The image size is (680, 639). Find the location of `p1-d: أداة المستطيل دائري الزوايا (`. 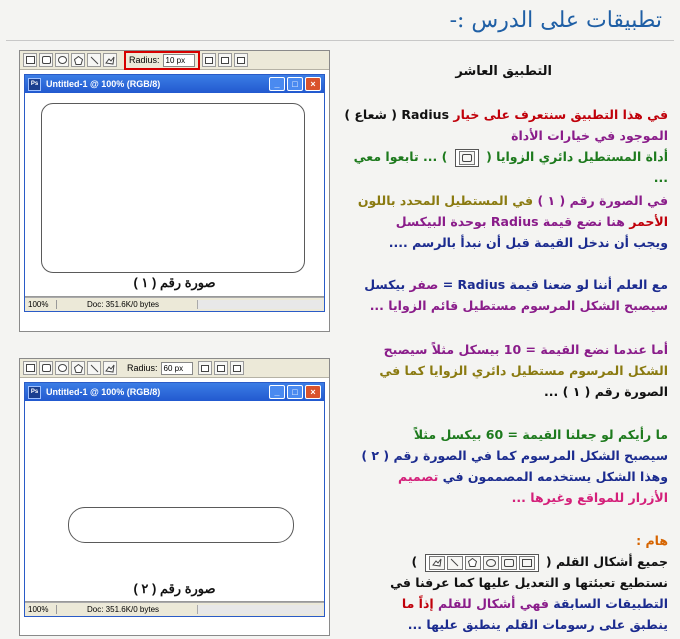

p1-d: أداة المستطيل دائري الزوايا ( is located at coordinates (574, 156).